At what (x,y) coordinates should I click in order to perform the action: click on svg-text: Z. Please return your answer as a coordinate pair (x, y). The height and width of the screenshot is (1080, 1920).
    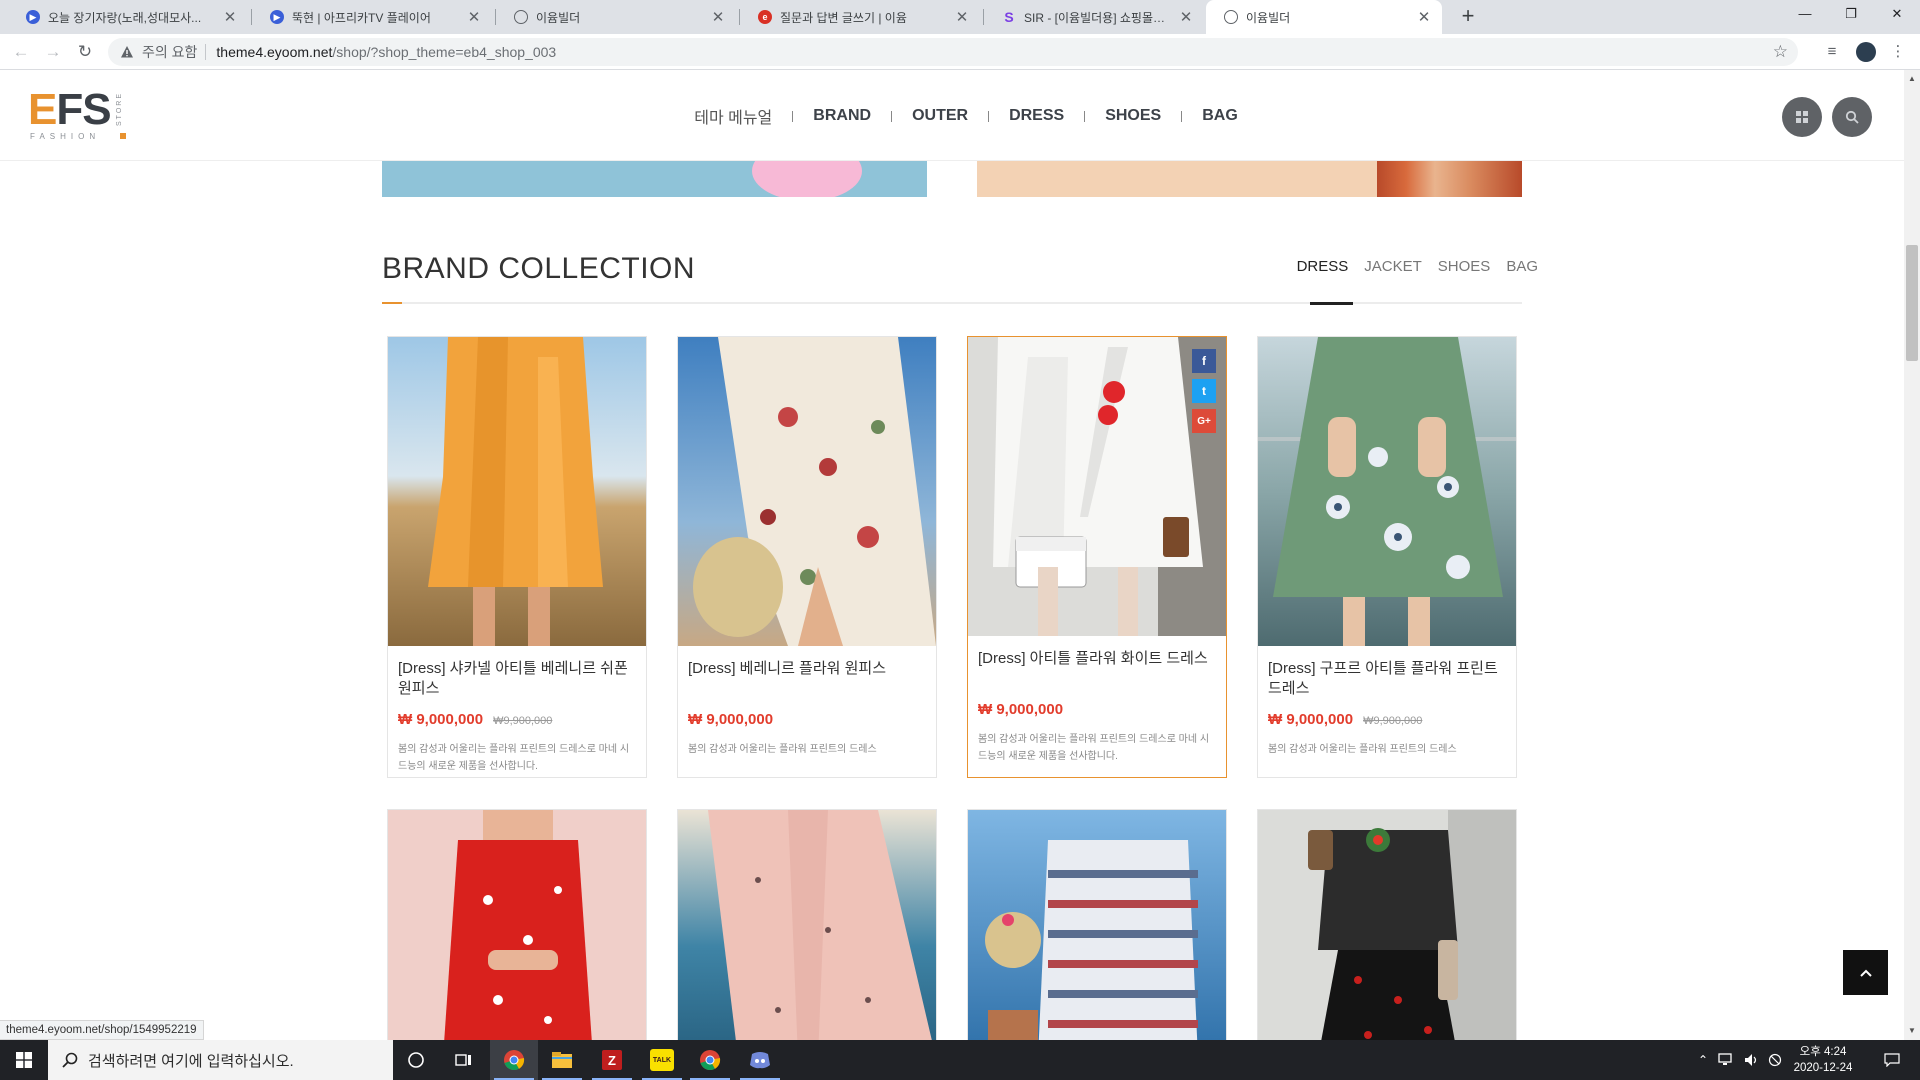
    Looking at the image, I should click on (612, 1060).